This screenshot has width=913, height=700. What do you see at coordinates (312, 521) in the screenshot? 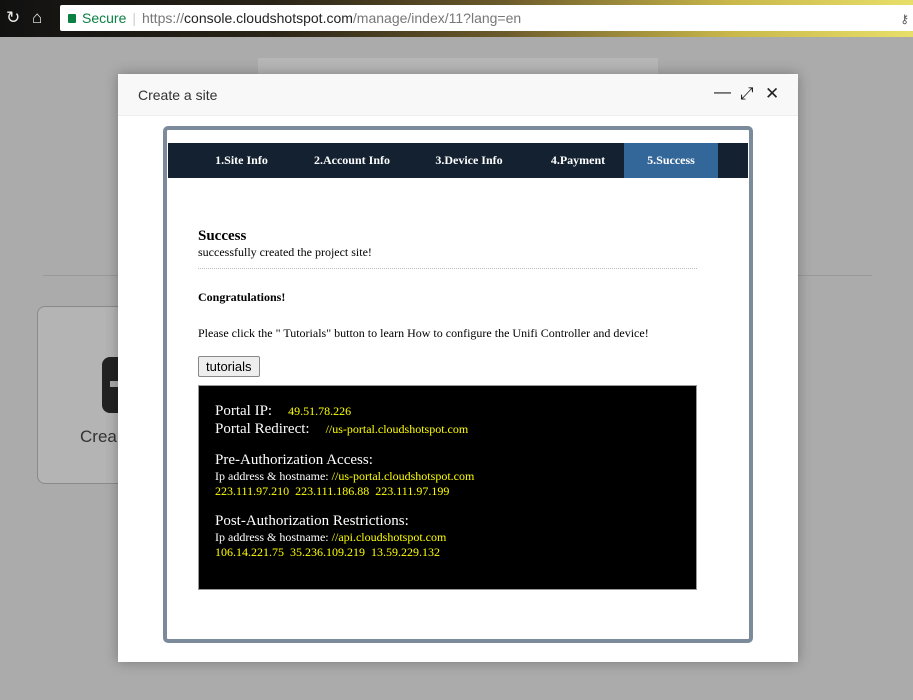
I see `post-auth-title: Post-Authorization Restrictions:` at bounding box center [312, 521].